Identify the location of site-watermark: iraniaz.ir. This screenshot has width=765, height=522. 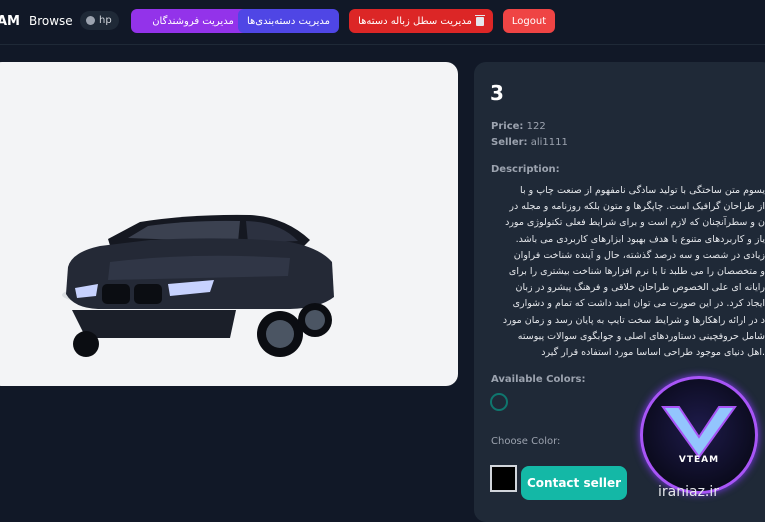
(689, 492).